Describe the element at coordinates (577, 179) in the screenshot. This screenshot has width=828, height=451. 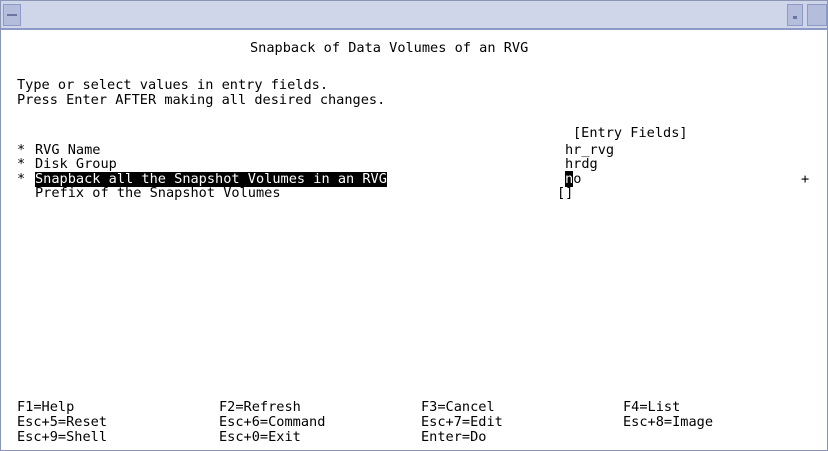
I see `field-value-text: o` at that location.